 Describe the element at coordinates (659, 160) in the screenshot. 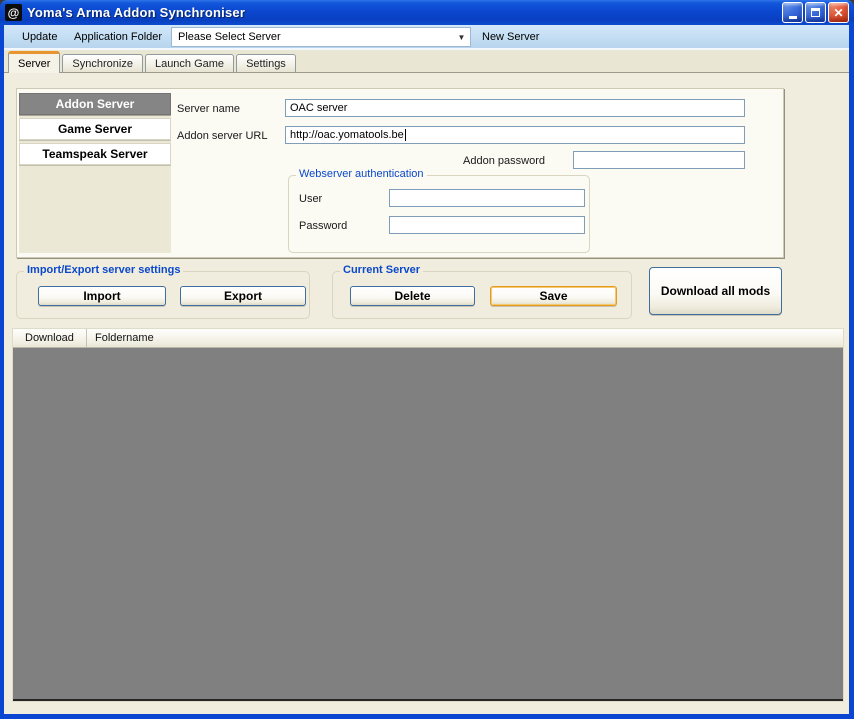

I see `addon-password-input` at that location.